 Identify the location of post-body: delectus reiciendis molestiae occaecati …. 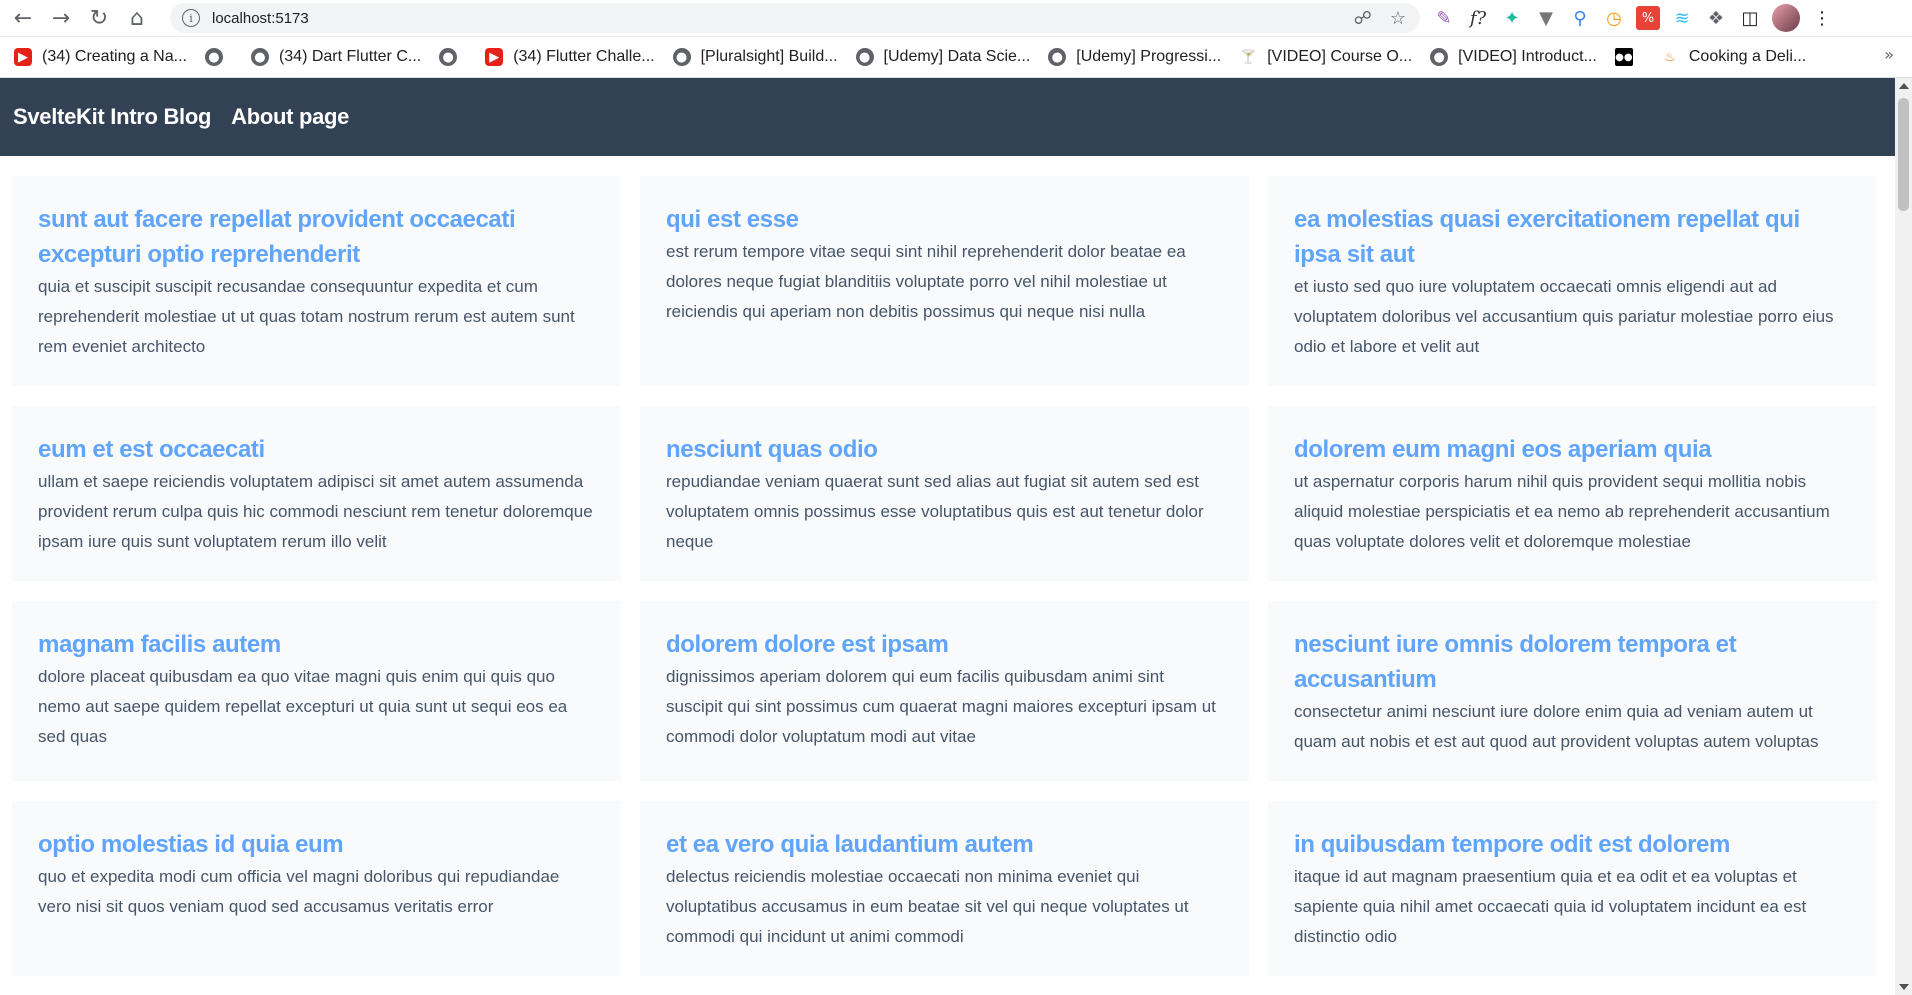
(927, 906).